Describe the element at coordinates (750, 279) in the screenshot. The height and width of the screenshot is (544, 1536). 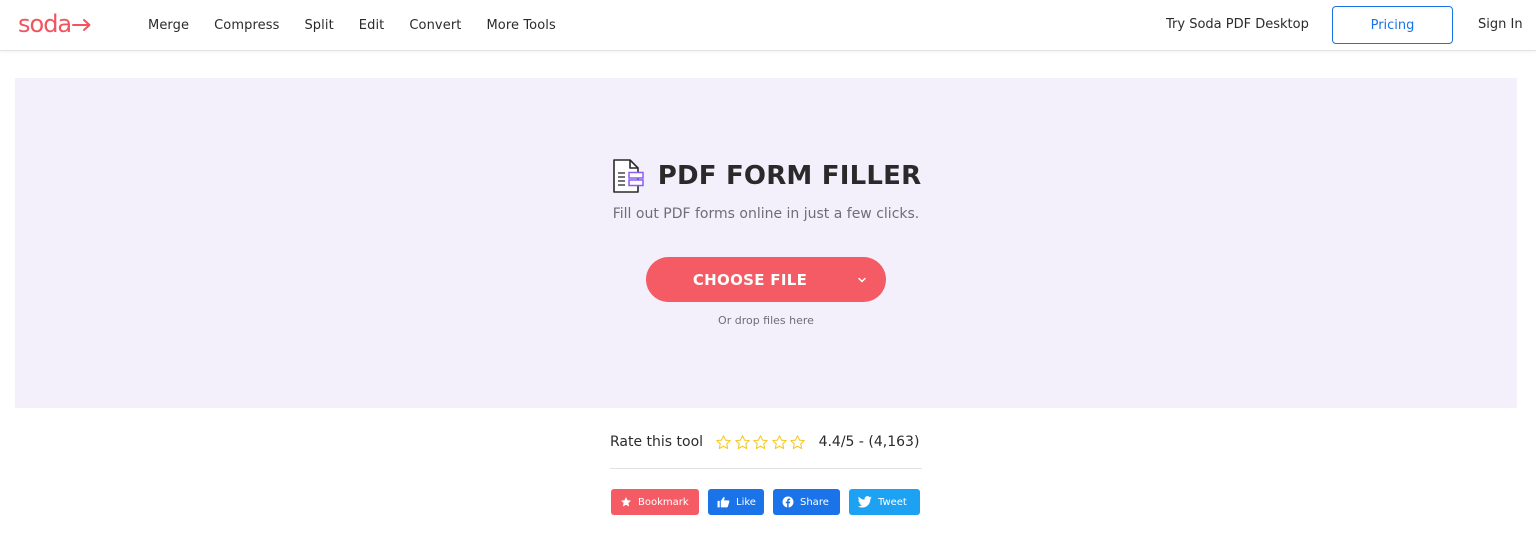
I see `choose-file-label: CHOOSE FILE` at that location.